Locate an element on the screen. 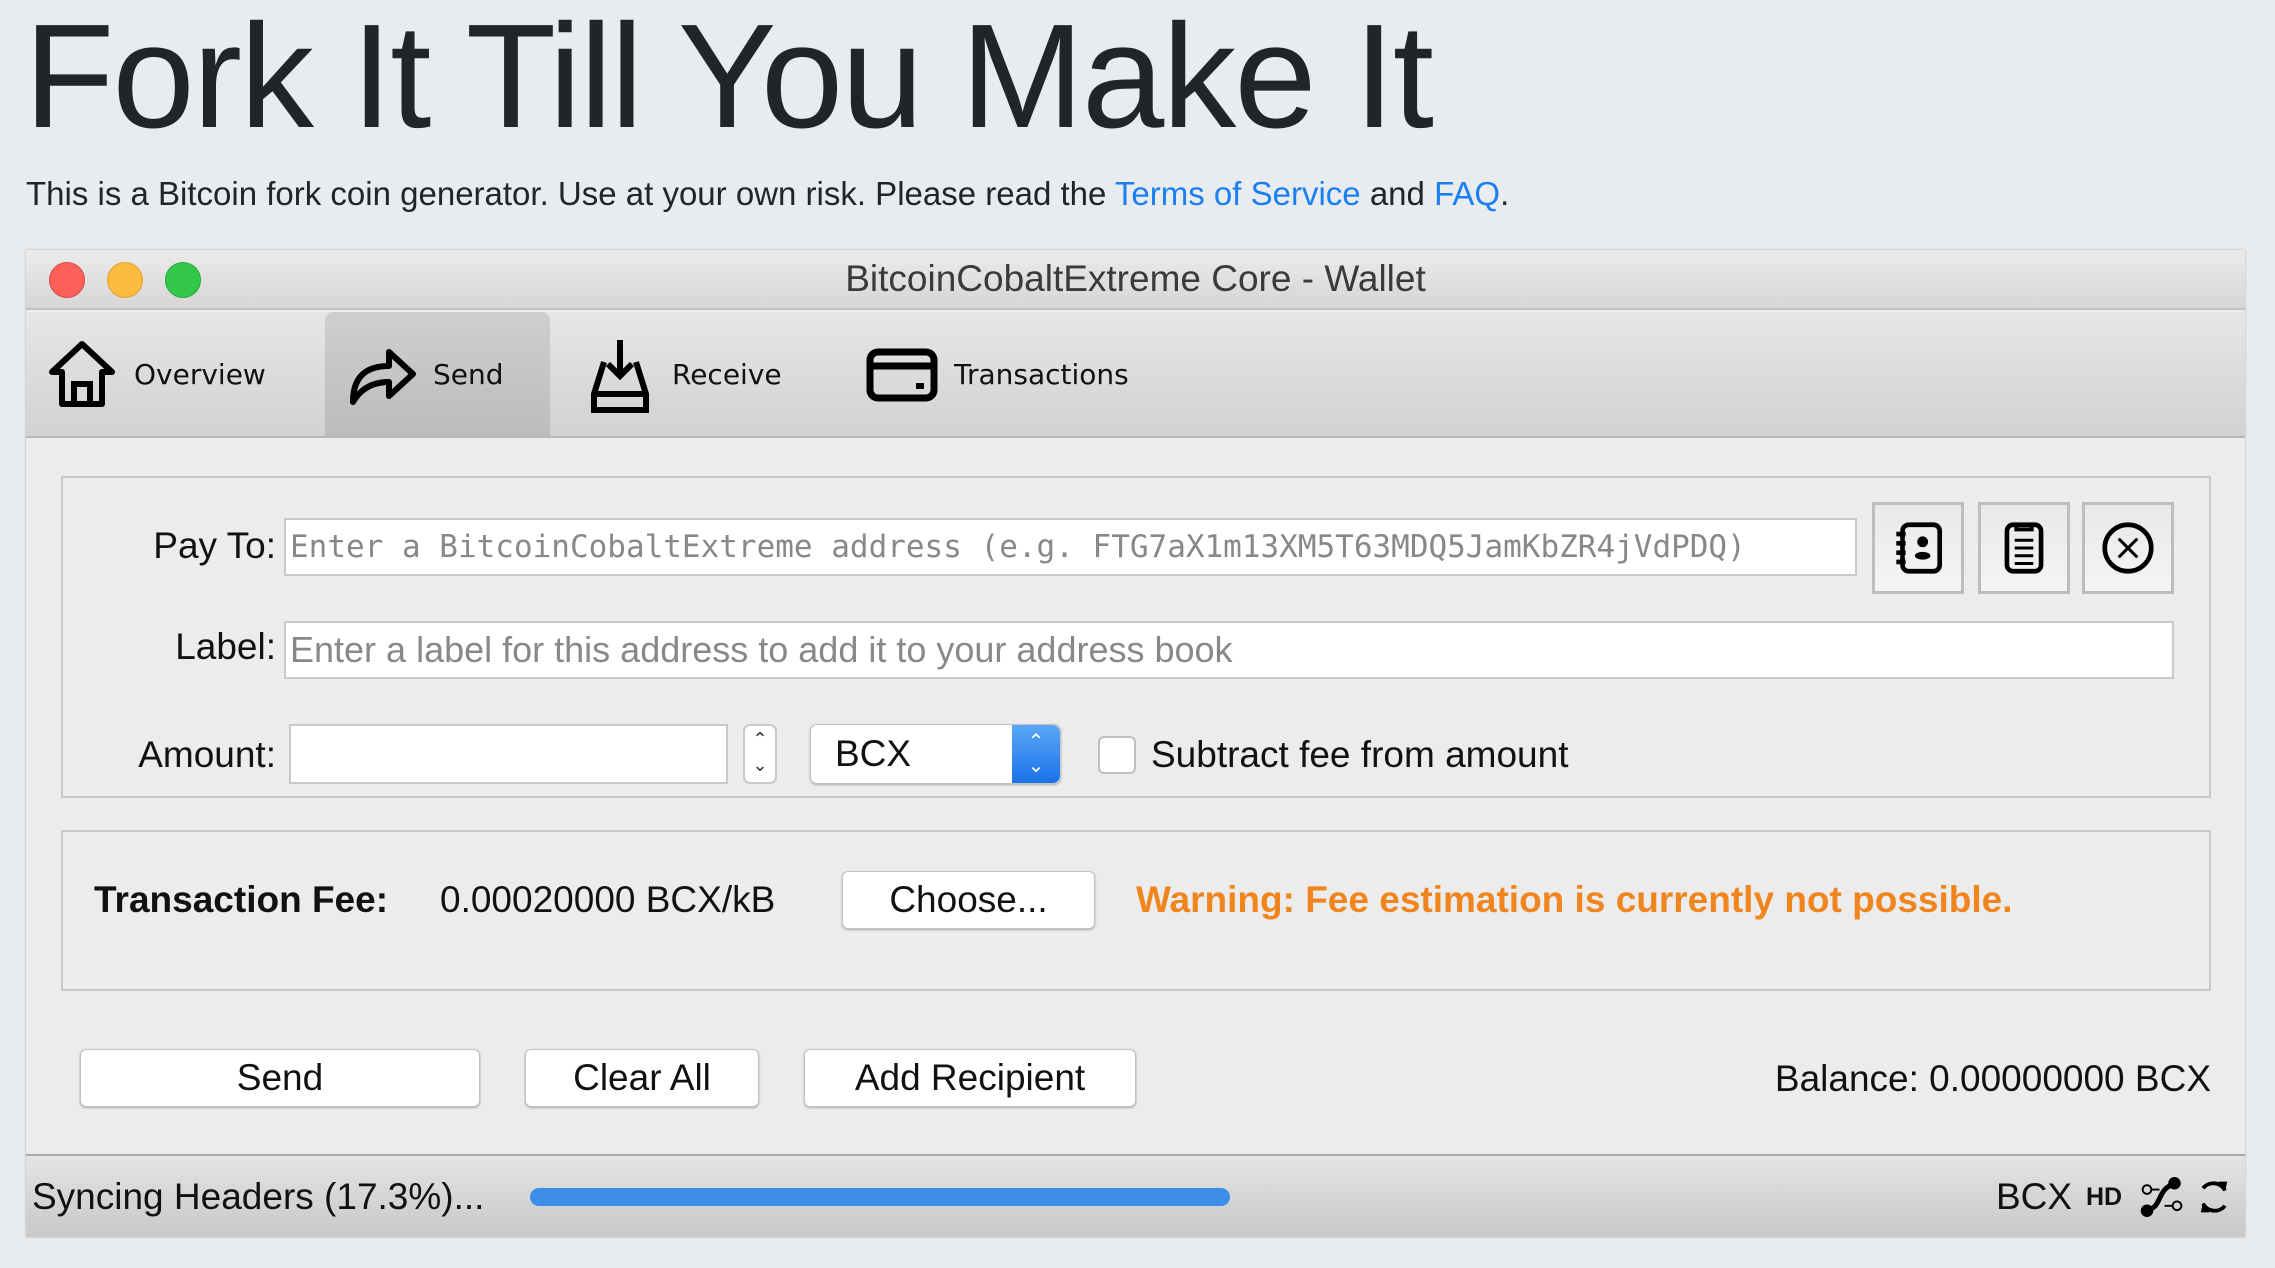 The width and height of the screenshot is (2275, 1268). unit-select: BCX ⌃ ⌄ is located at coordinates (935, 754).